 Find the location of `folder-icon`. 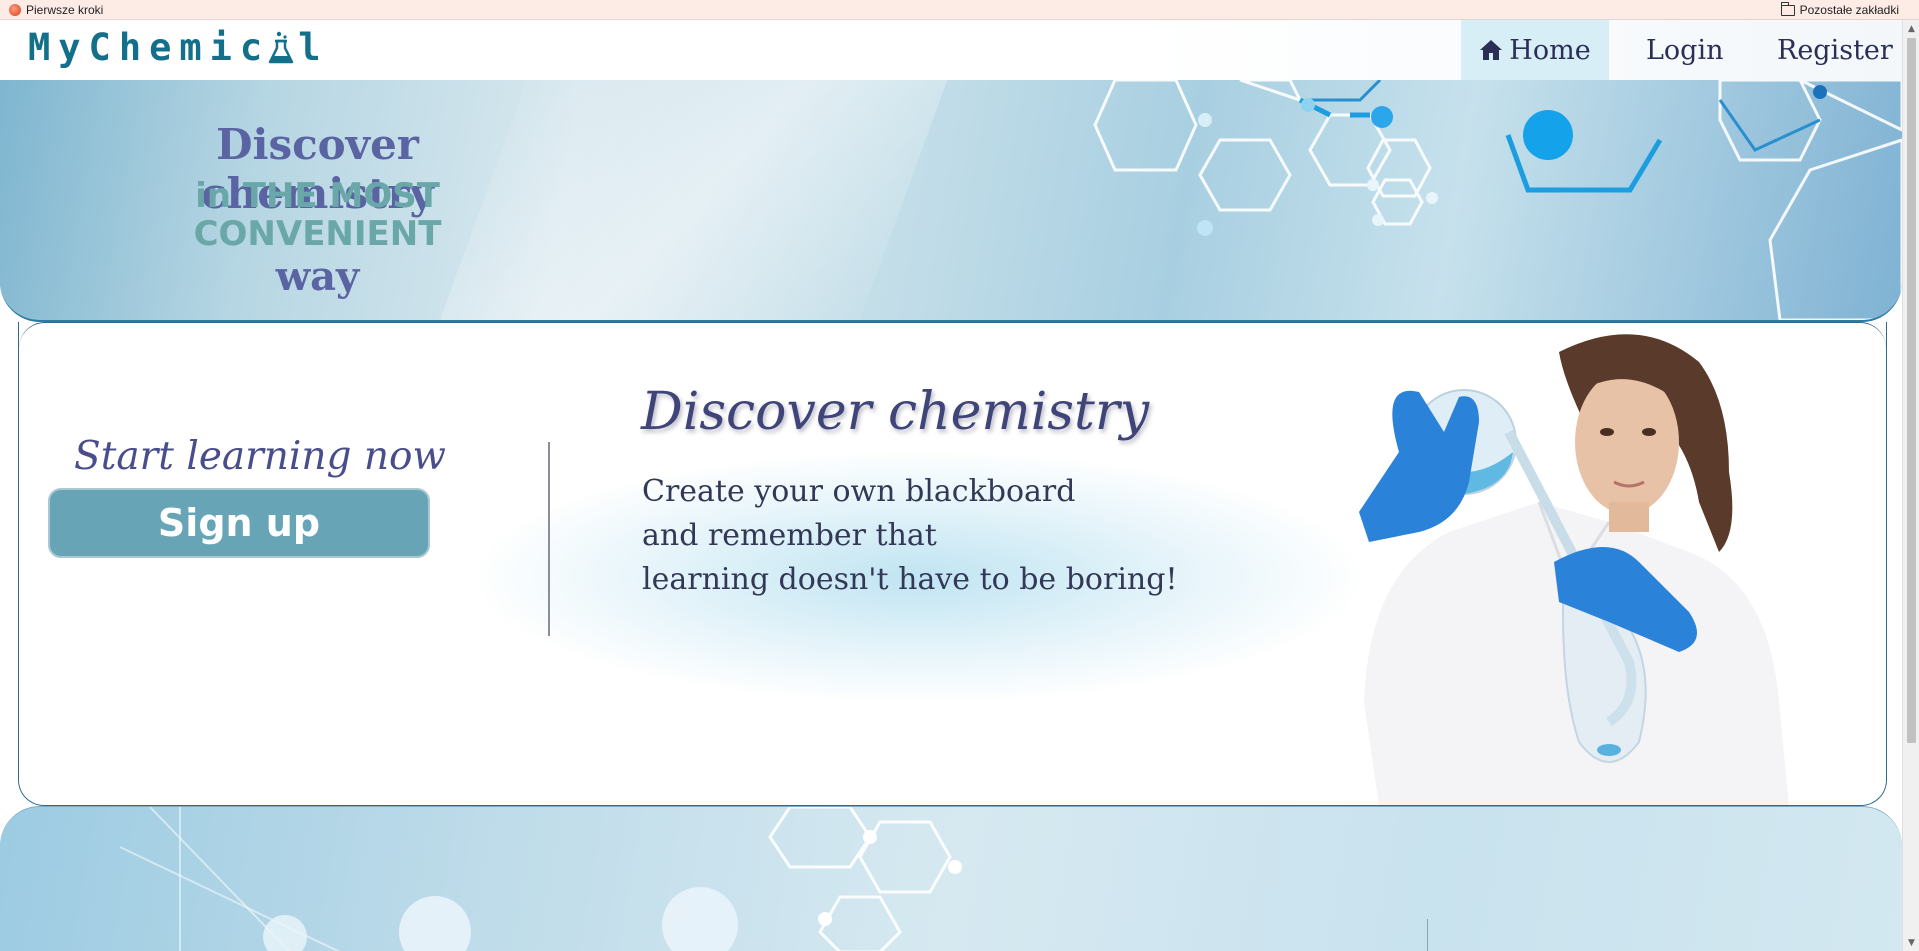

folder-icon is located at coordinates (1787, 8).